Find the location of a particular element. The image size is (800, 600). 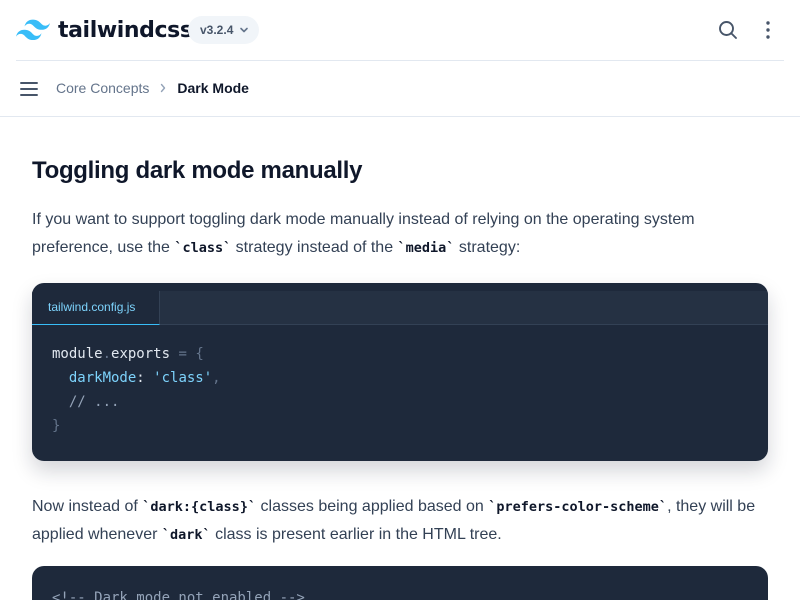

code-token: . is located at coordinates (107, 354).